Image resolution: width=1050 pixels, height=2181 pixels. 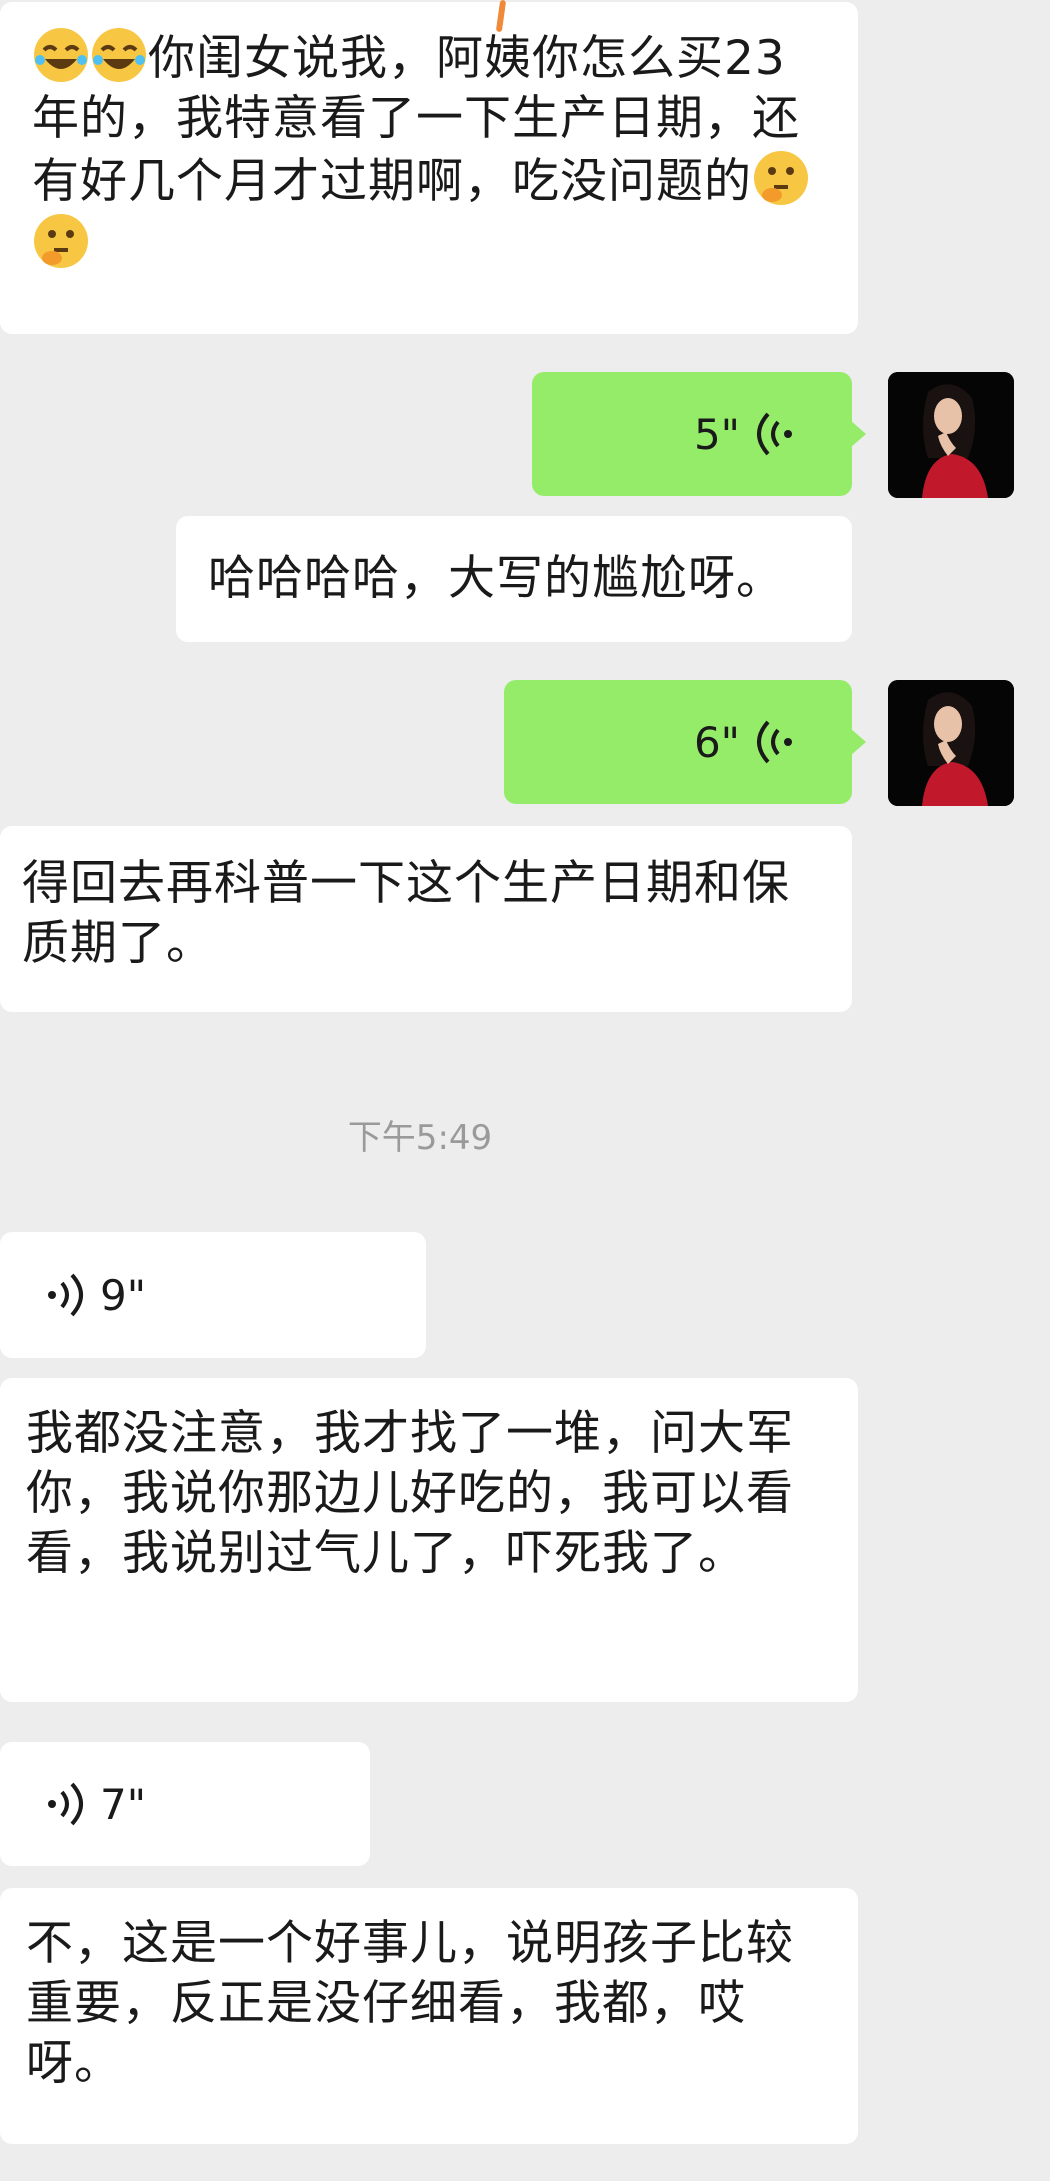 What do you see at coordinates (496, 578) in the screenshot?
I see `message-text: 哈哈哈哈，大写的尴尬呀。` at bounding box center [496, 578].